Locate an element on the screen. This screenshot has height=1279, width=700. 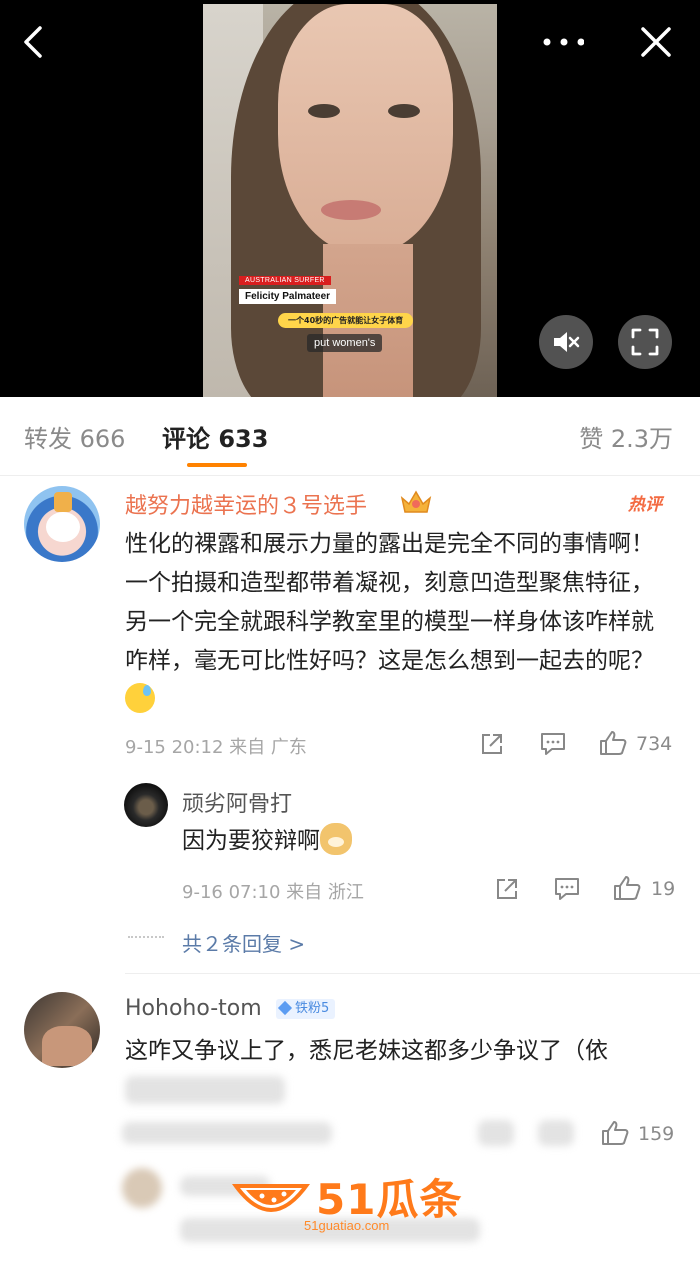
comment-meta: 9-15 20:12 来自 广东 is located at coordinates (216, 747).